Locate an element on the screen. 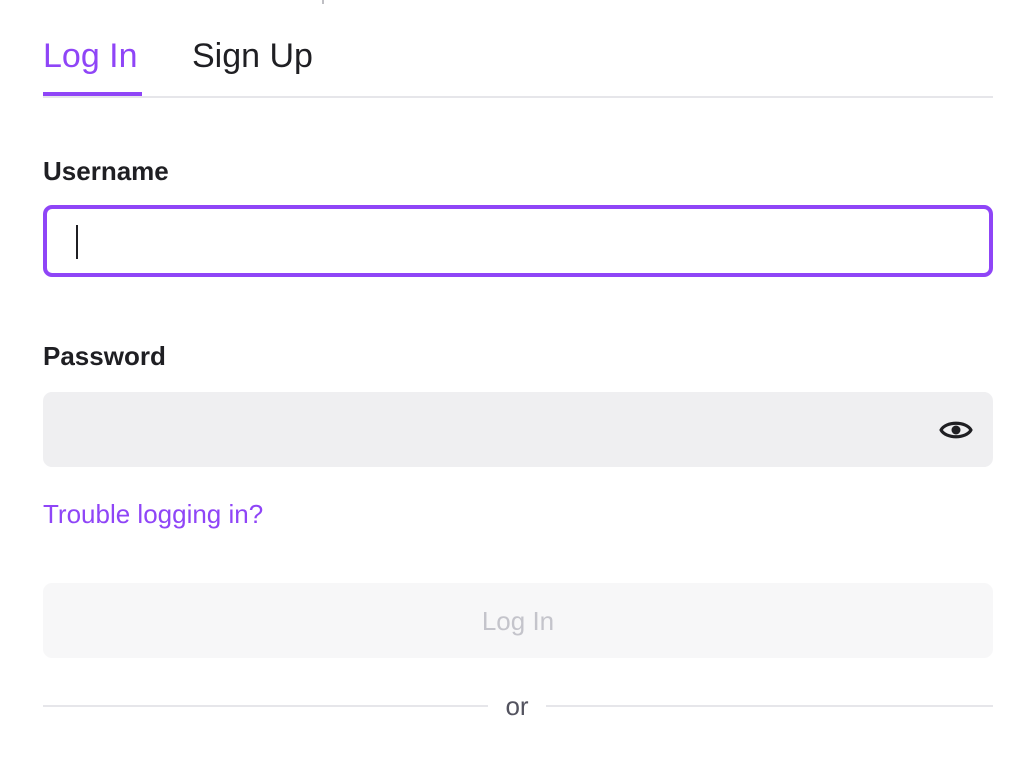 The image size is (1036, 773). divider-line-right is located at coordinates (769, 706).